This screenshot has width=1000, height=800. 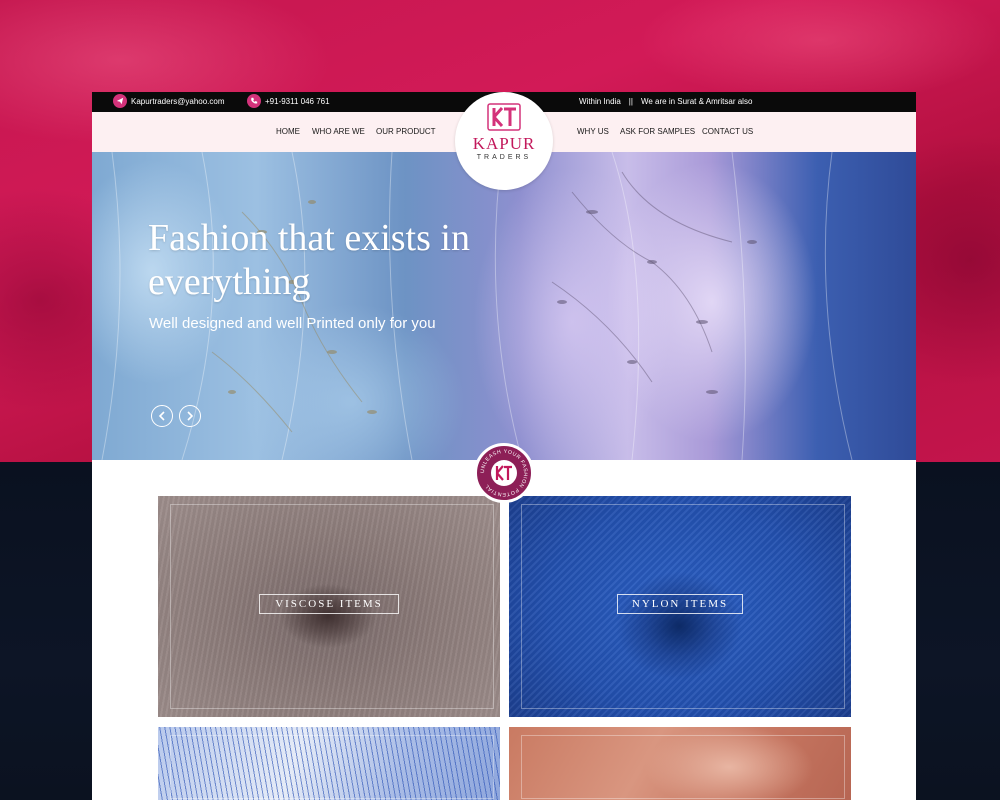 I want to click on prev-slide-button, so click(x=162, y=416).